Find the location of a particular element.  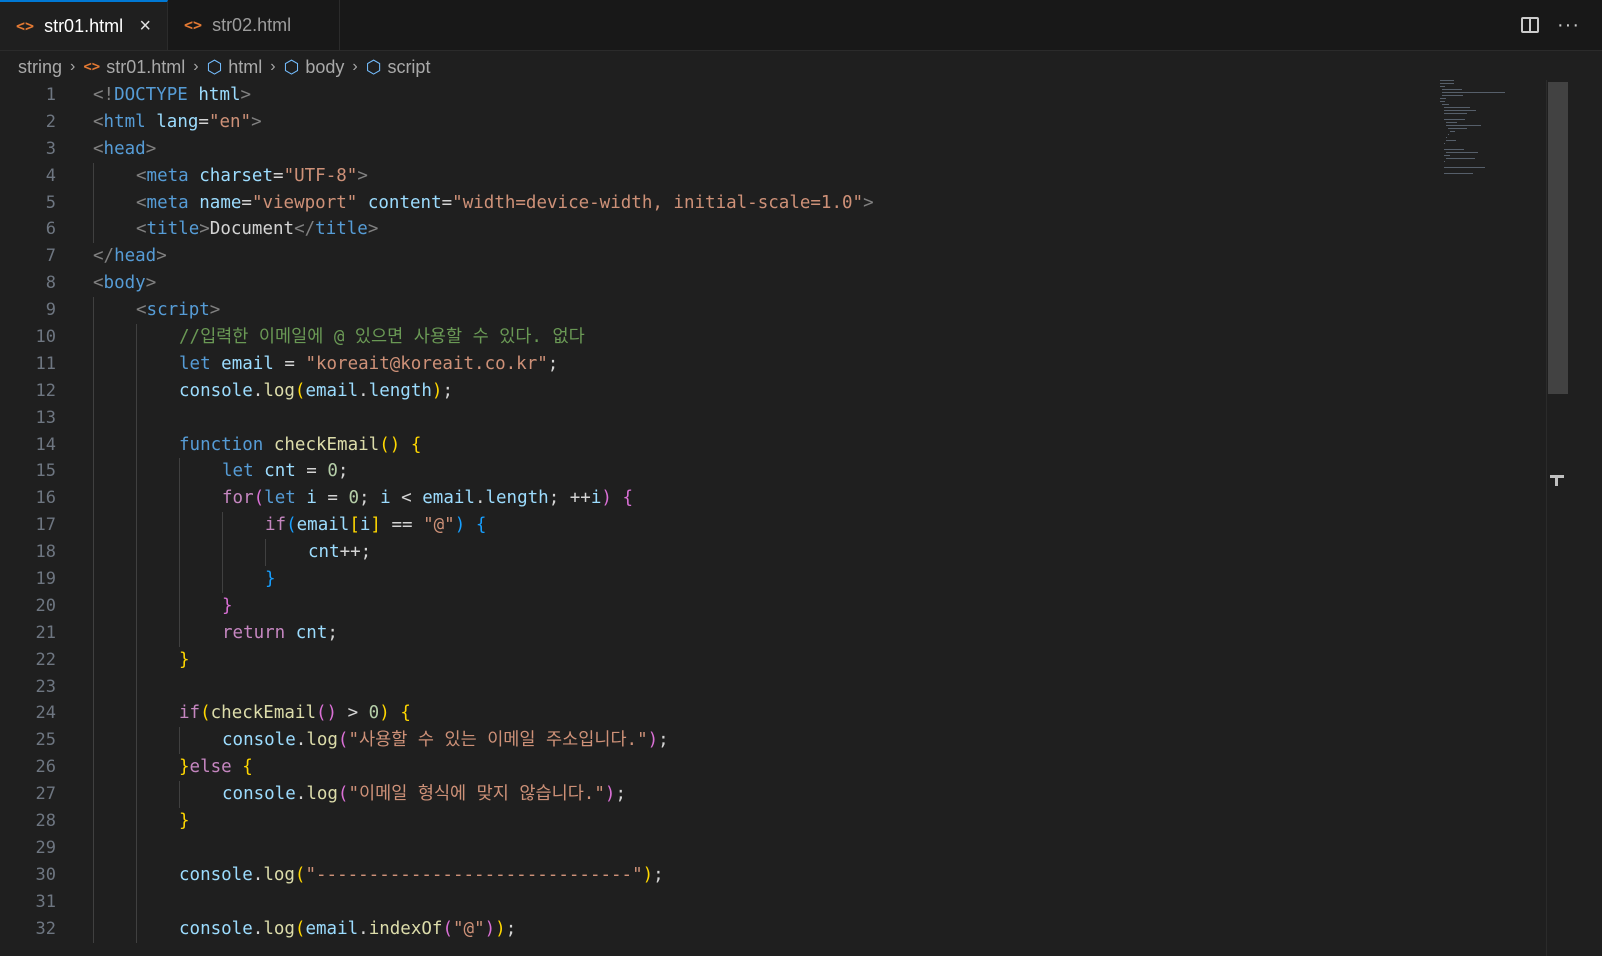

code-token: html is located at coordinates (124, 121).